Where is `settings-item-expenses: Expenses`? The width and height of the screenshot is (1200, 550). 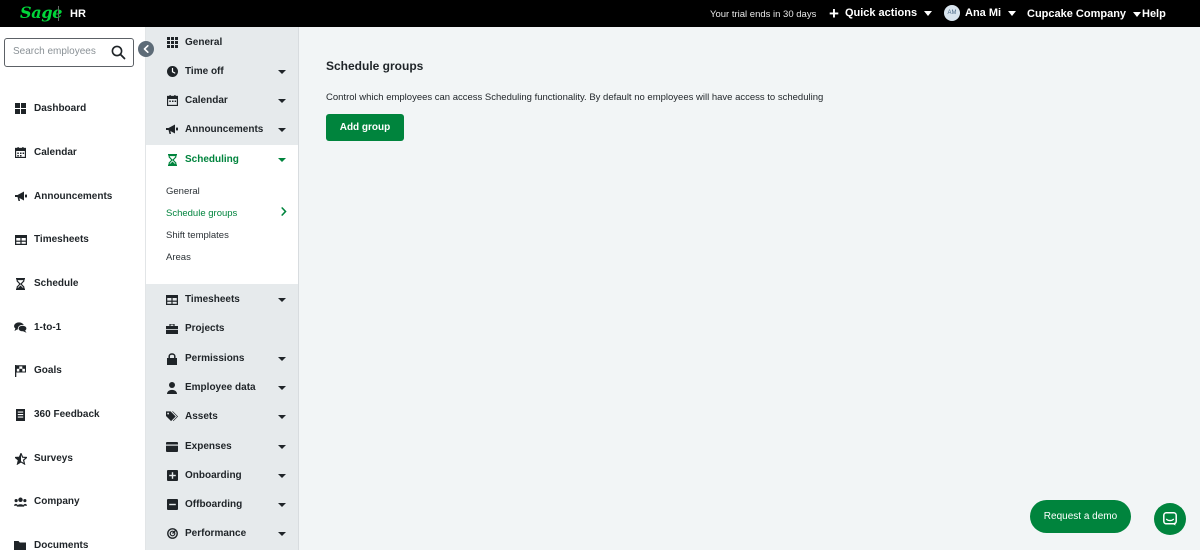 settings-item-expenses: Expenses is located at coordinates (222, 446).